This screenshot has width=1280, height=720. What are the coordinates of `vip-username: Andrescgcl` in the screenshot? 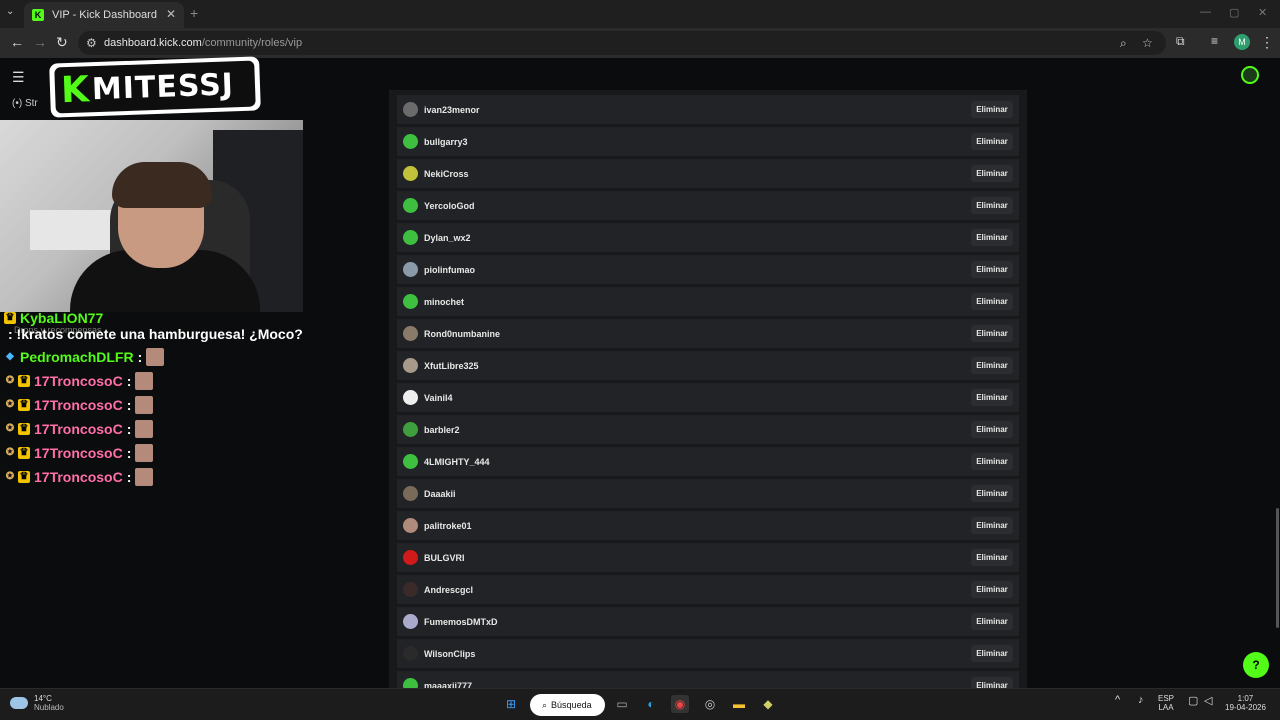 It's located at (449, 589).